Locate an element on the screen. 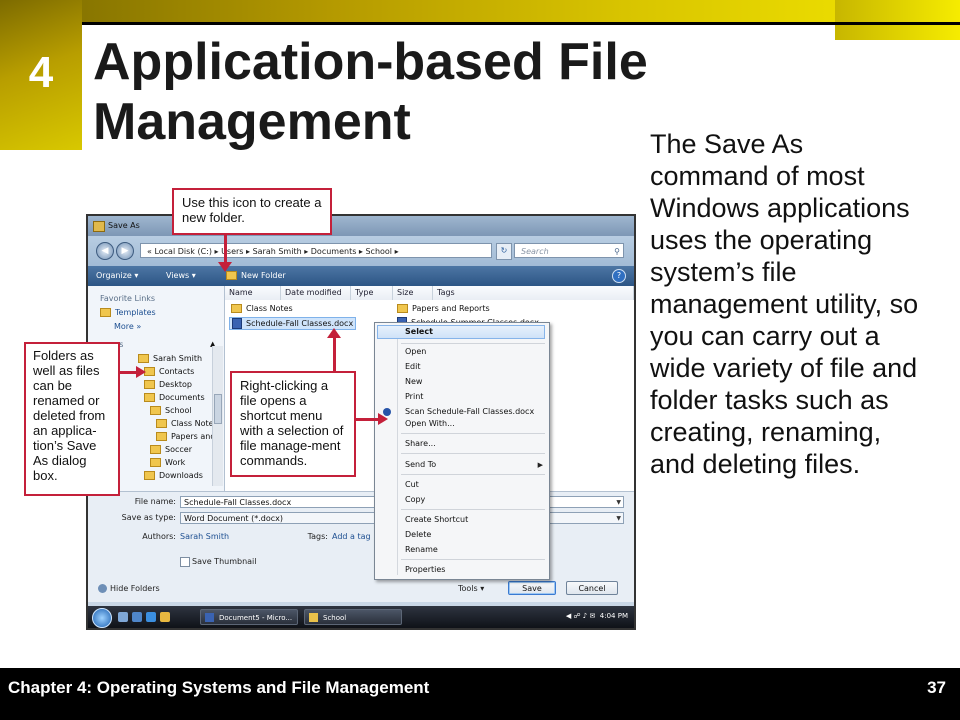 The height and width of the screenshot is (720, 960). menu-item-select: Select is located at coordinates (419, 331).